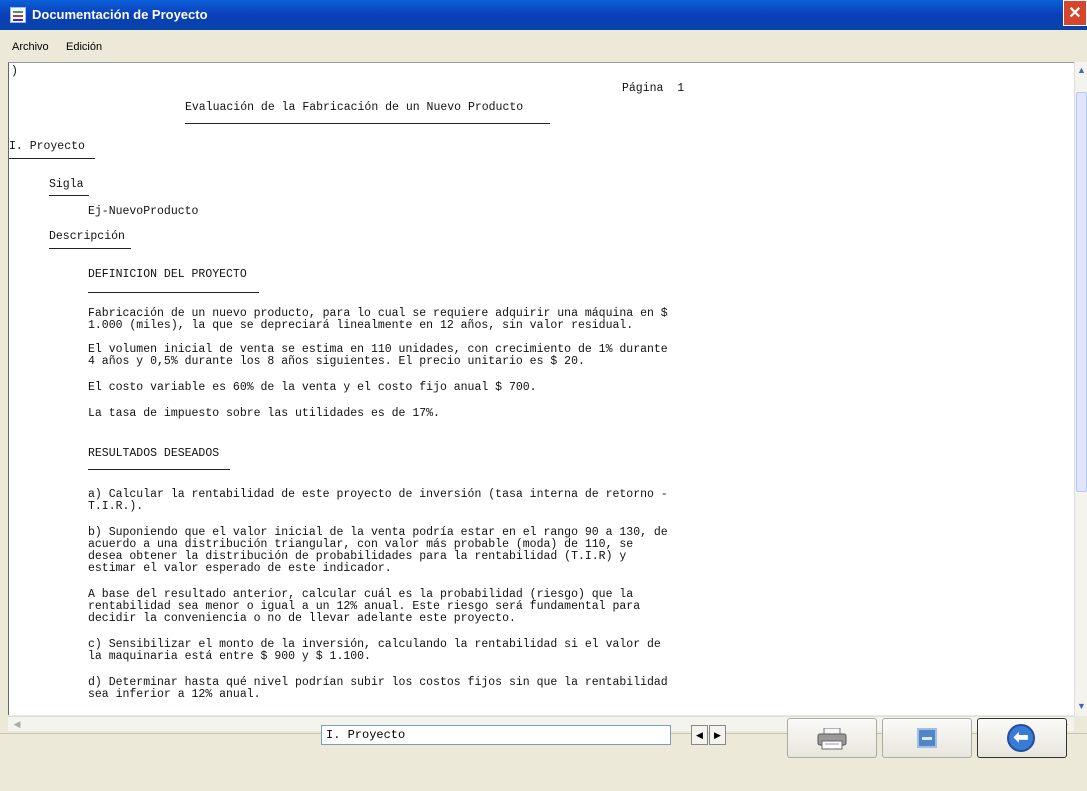 The height and width of the screenshot is (791, 1087). What do you see at coordinates (173, 292) in the screenshot?
I see `definicion-underline` at bounding box center [173, 292].